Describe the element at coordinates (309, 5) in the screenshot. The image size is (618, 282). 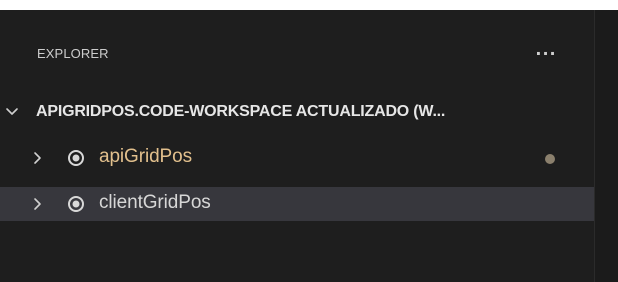
I see `top-border-strip` at that location.